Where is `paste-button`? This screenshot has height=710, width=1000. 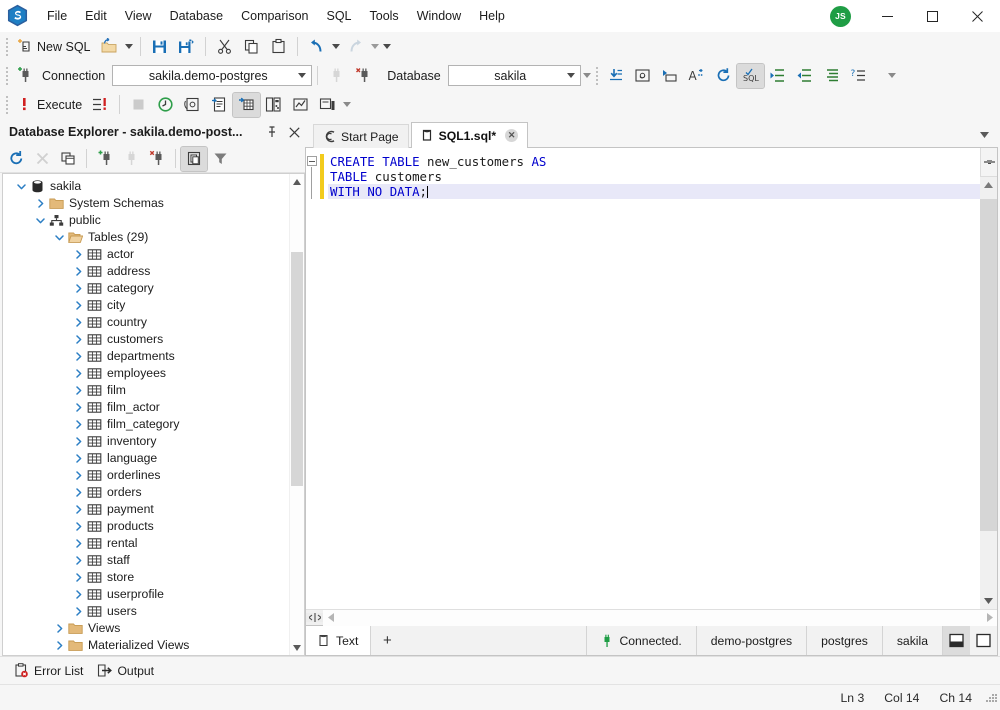 paste-button is located at coordinates (278, 47).